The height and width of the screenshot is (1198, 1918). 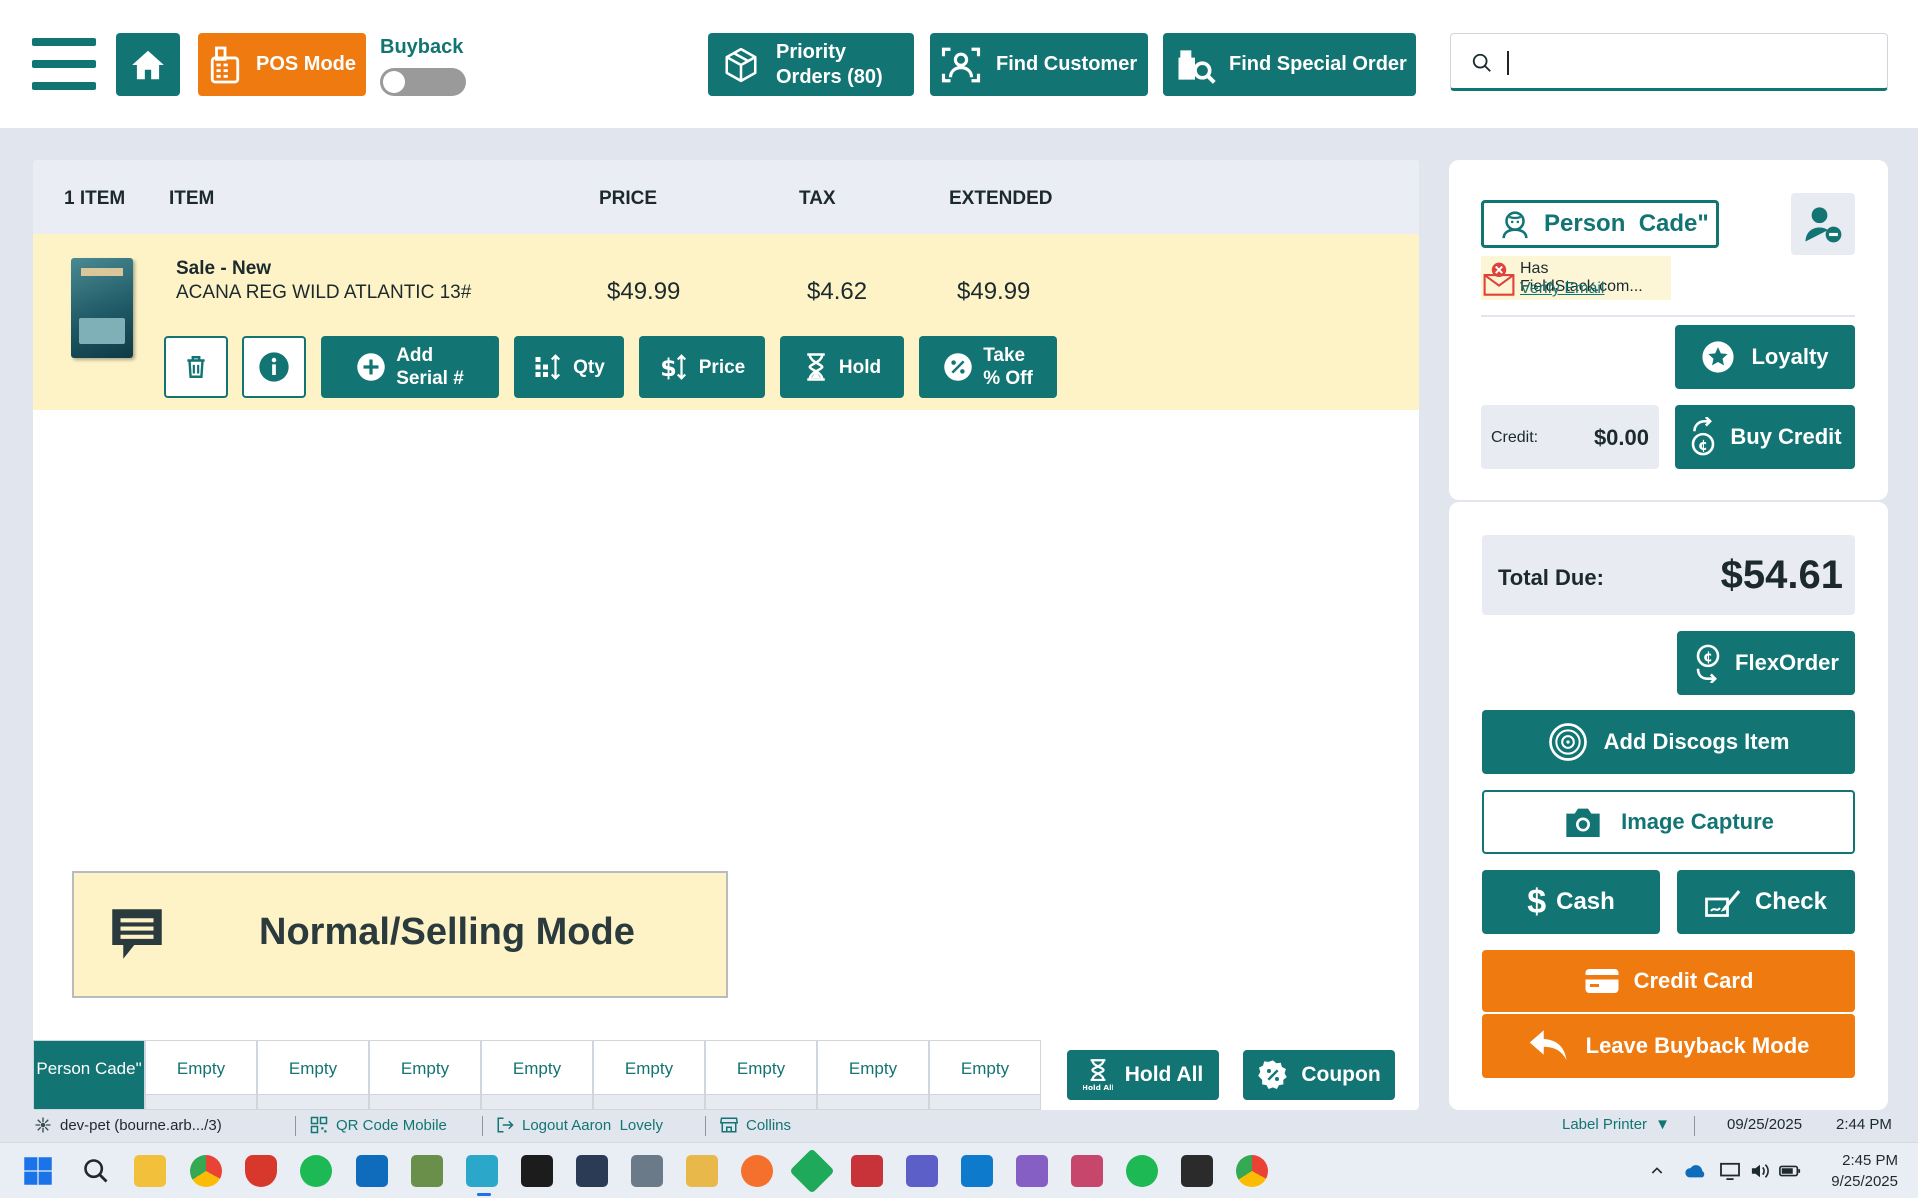 I want to click on cash-button: $ Cash, so click(x=1571, y=902).